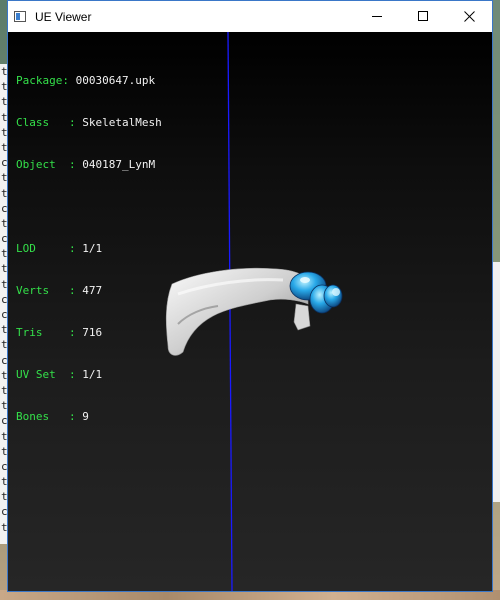 The height and width of the screenshot is (600, 500). I want to click on info-row-verts: Verts : 477, so click(89, 291).